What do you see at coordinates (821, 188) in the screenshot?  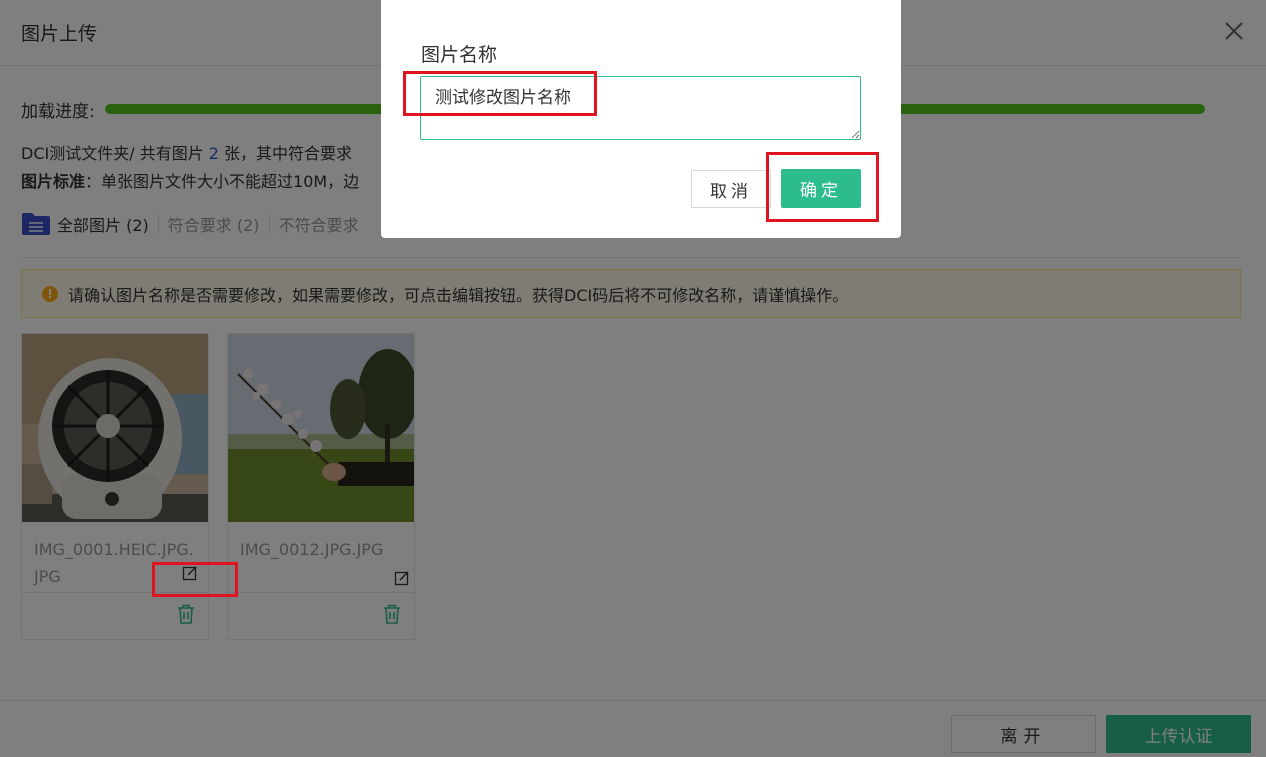 I see `confirm-button: 确定` at bounding box center [821, 188].